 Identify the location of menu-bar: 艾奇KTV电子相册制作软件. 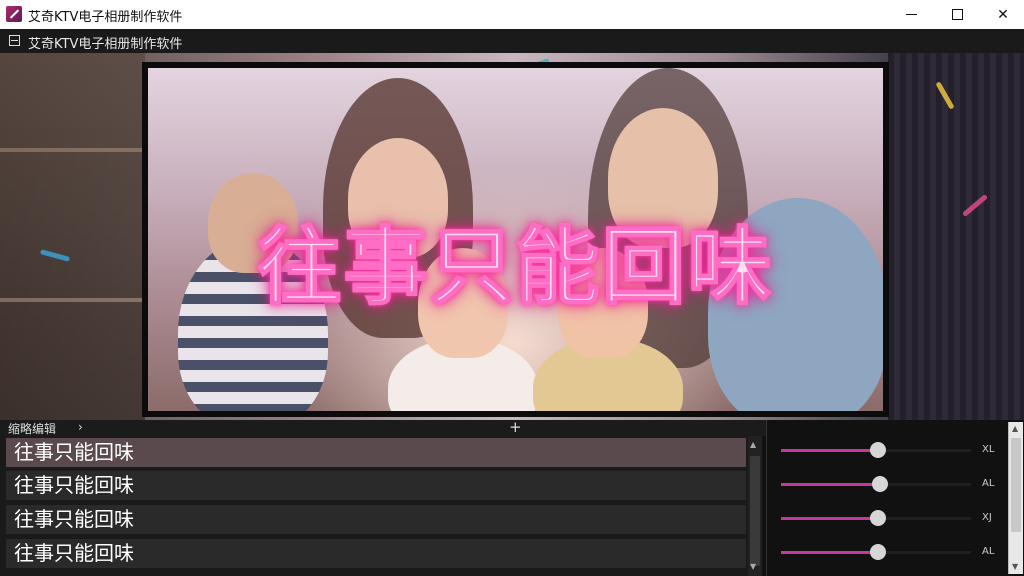
(512, 41).